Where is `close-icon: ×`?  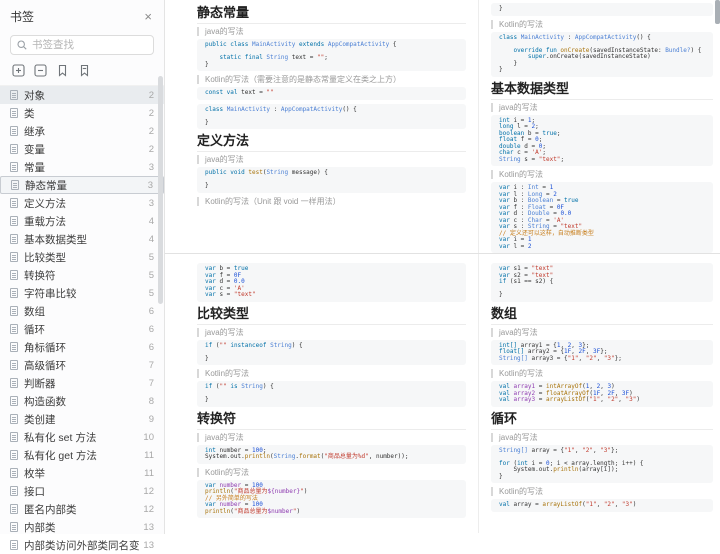
close-icon: × is located at coordinates (148, 16).